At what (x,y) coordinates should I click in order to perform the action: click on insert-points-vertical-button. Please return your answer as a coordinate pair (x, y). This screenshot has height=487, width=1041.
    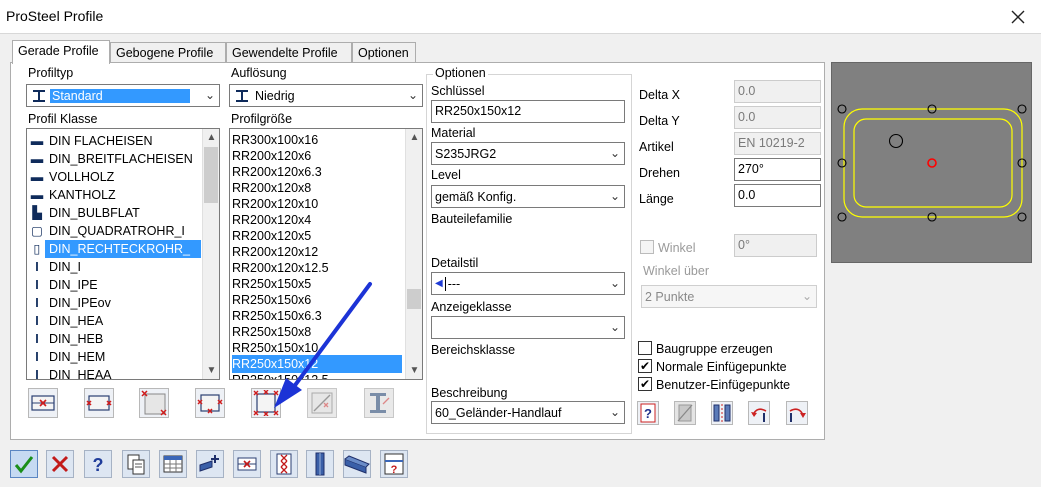
    Looking at the image, I should click on (284, 464).